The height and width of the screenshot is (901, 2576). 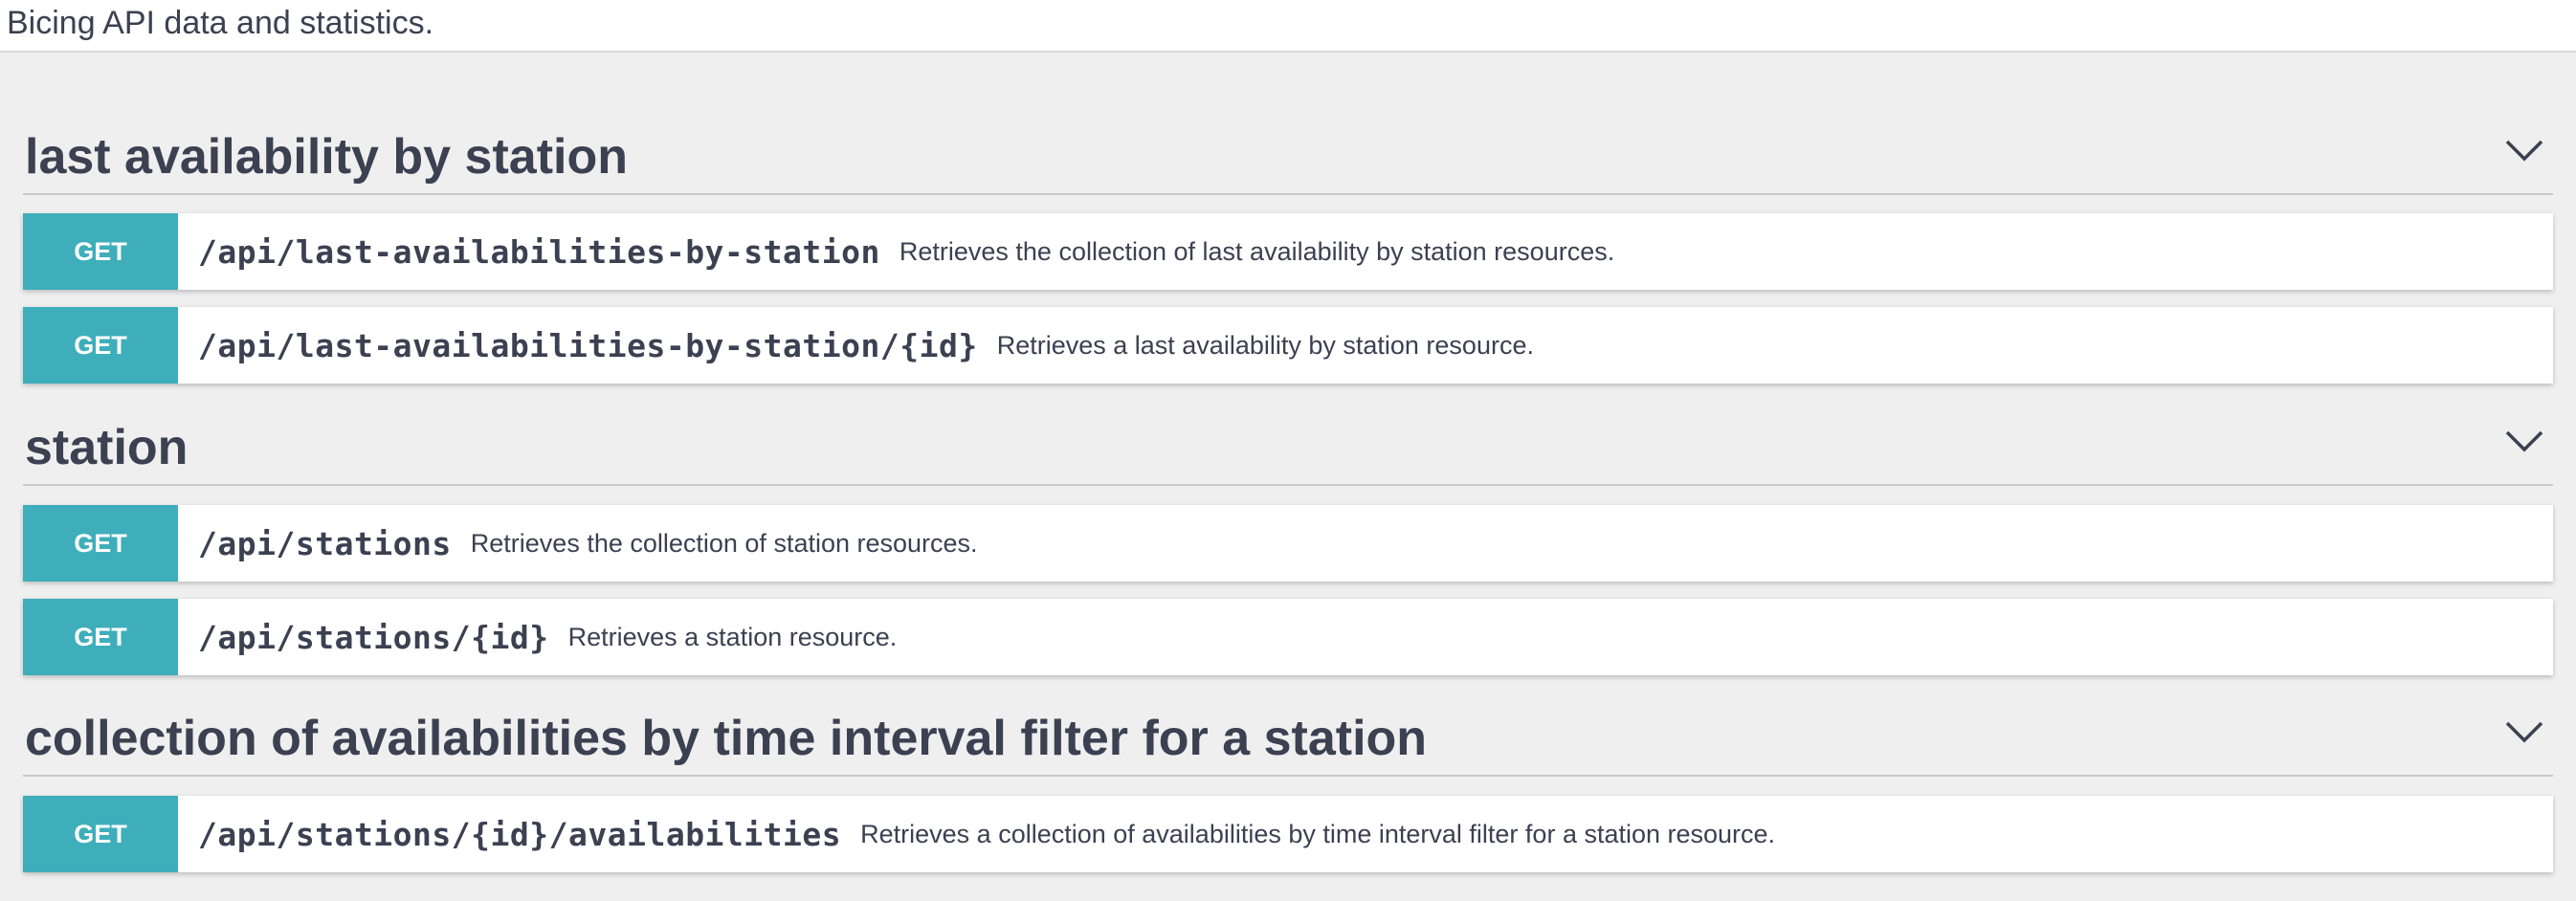 What do you see at coordinates (588, 345) in the screenshot?
I see `operation-path: /api/last-availabilities-by-station/{id}` at bounding box center [588, 345].